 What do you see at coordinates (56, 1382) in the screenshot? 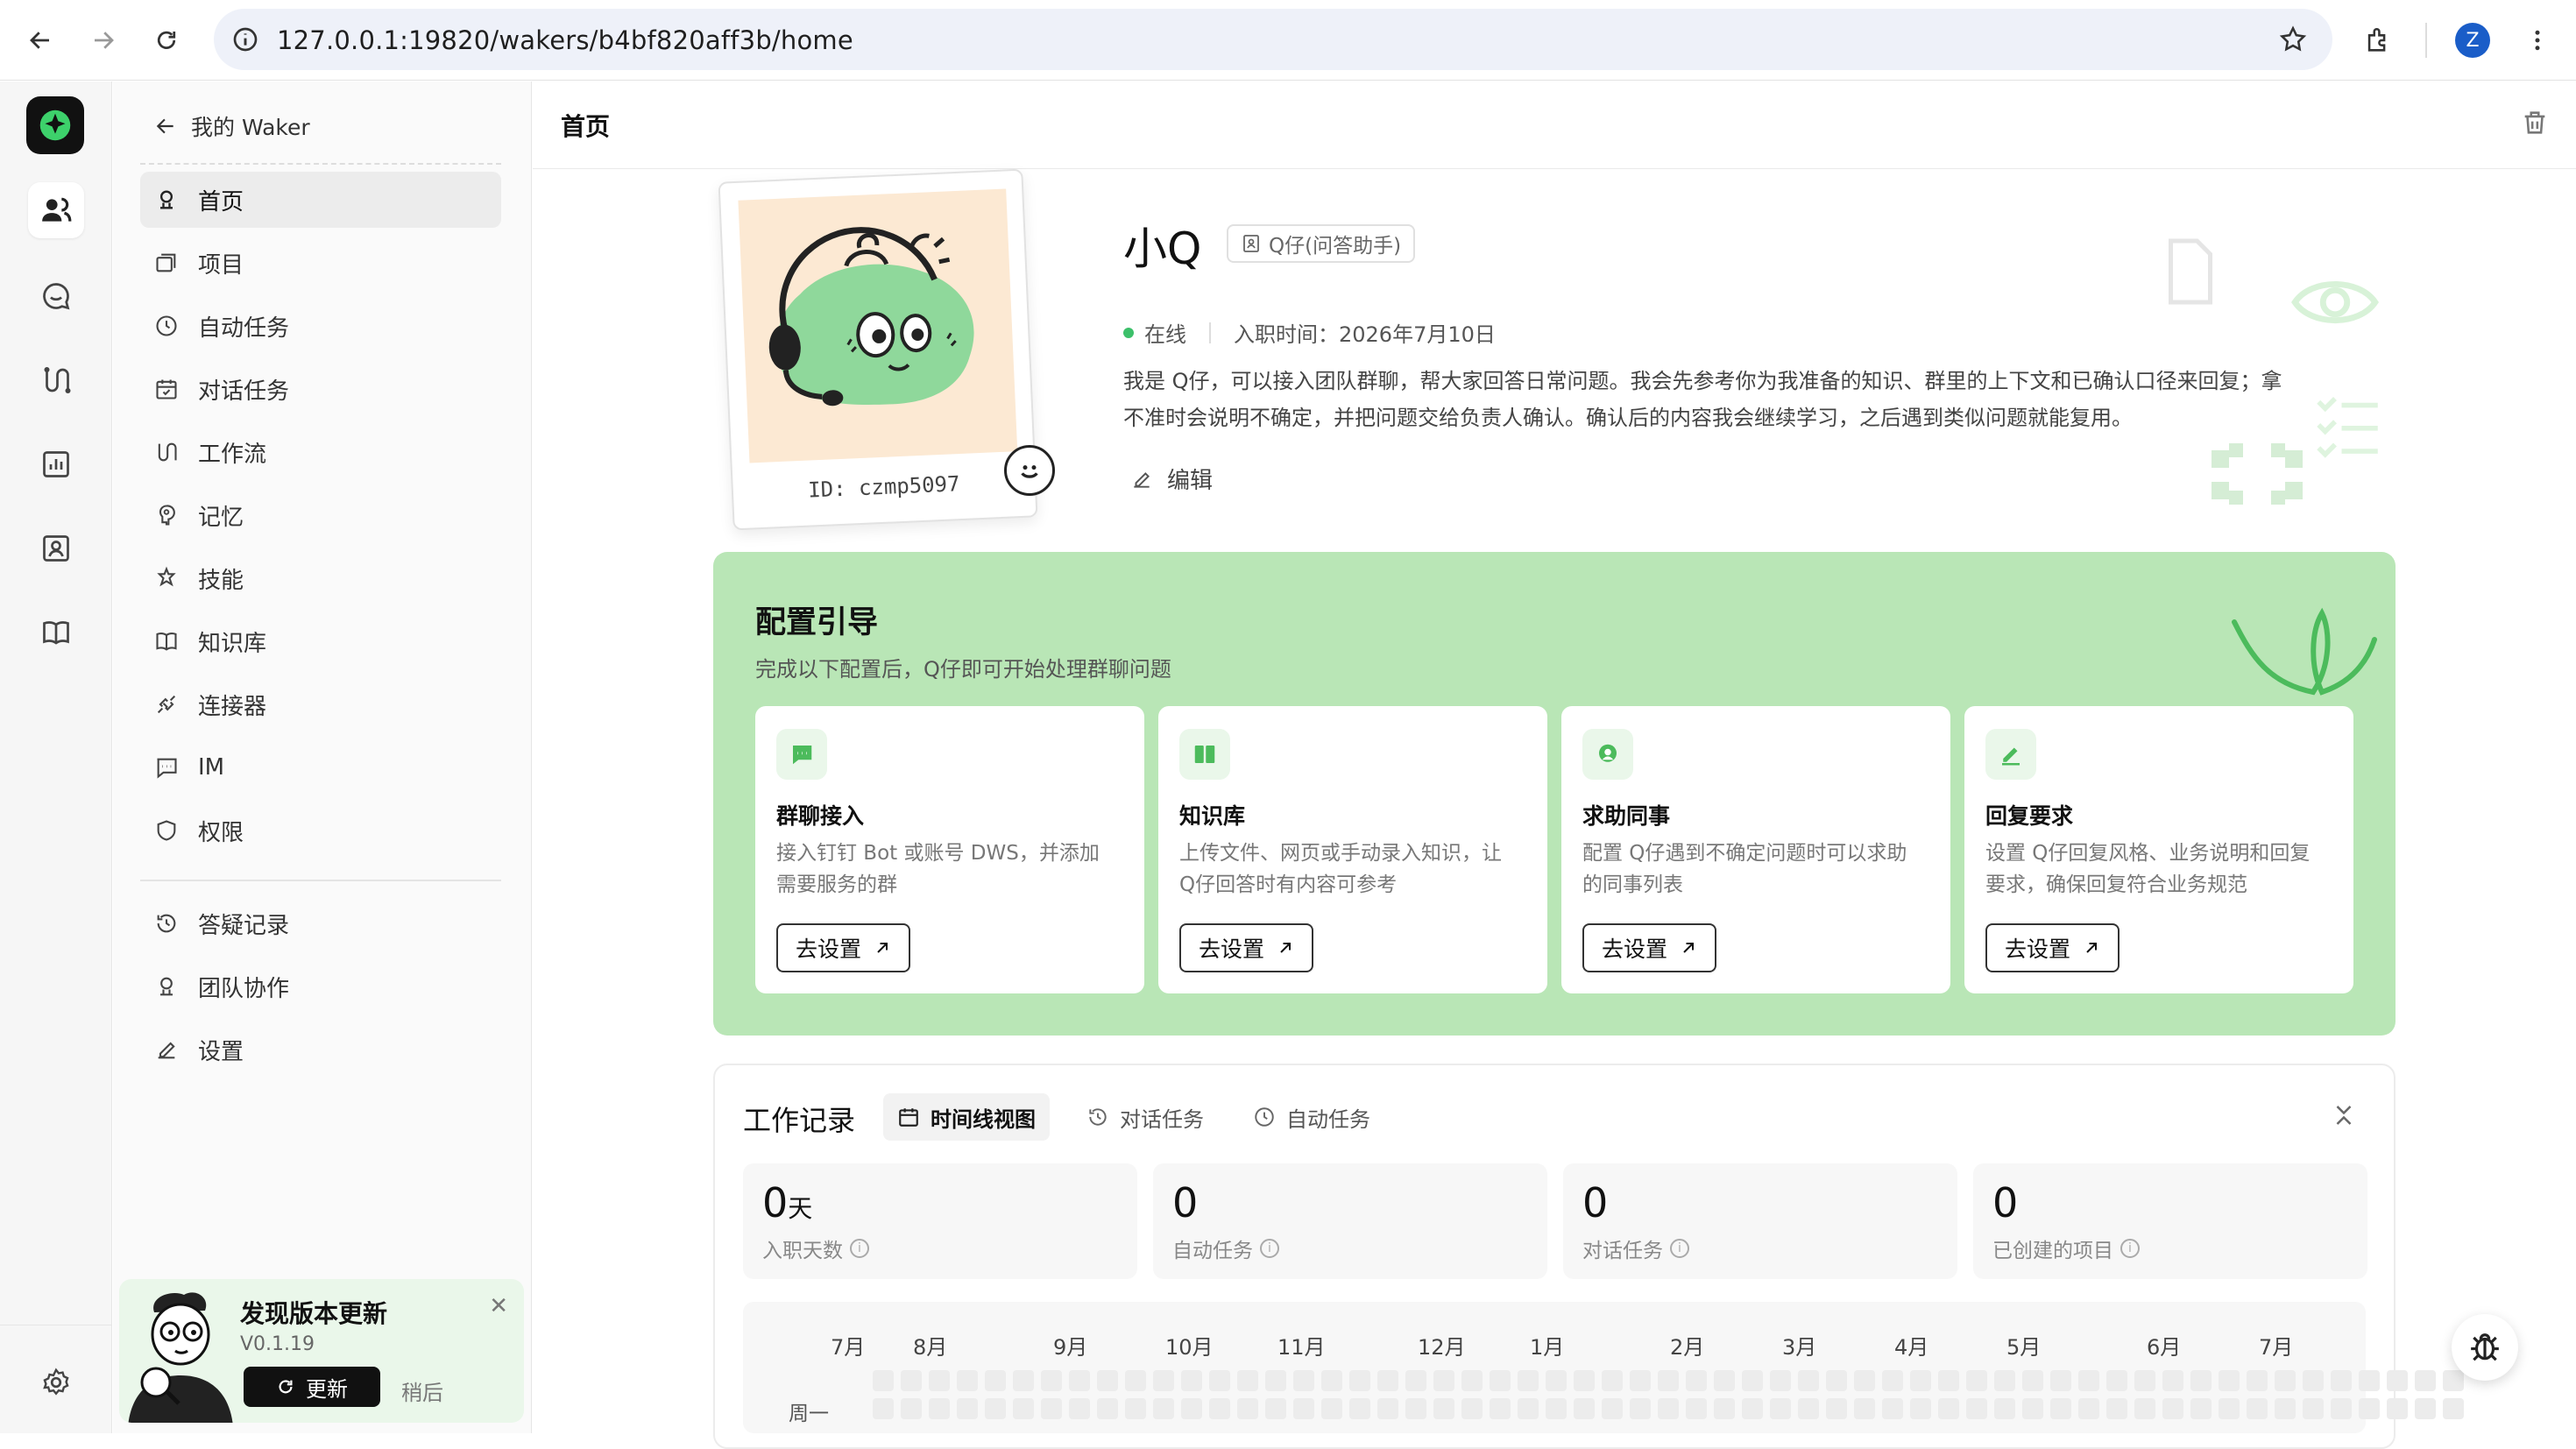
I see `gear-icon` at bounding box center [56, 1382].